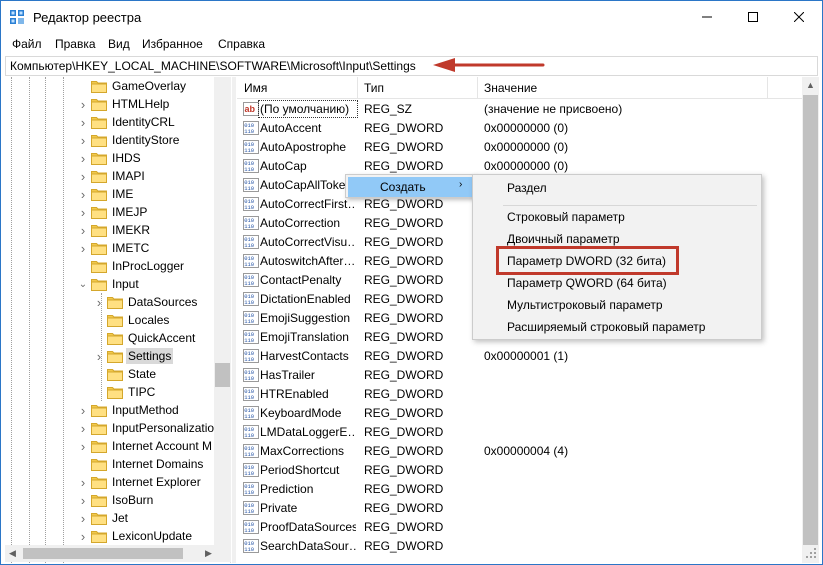  Describe the element at coordinates (109, 284) in the screenshot. I see `tree-item: ⌄ Input` at that location.